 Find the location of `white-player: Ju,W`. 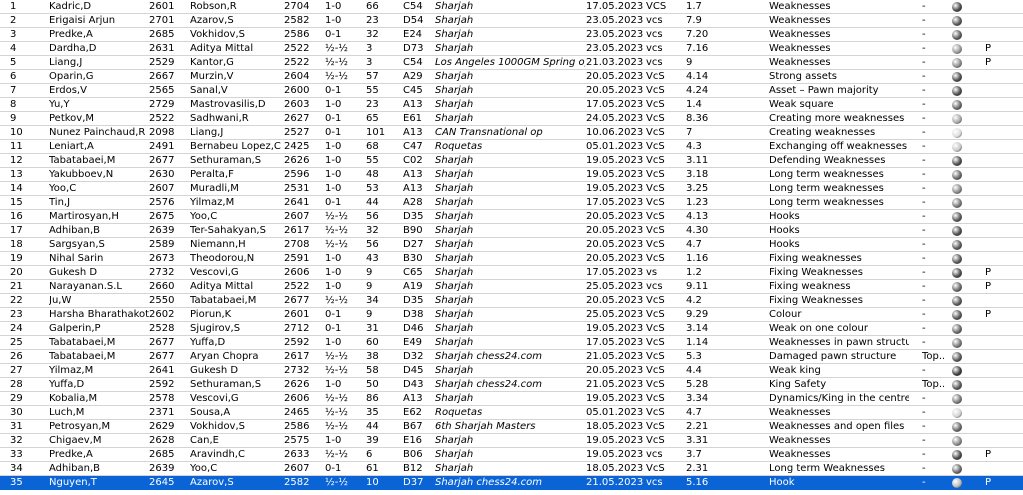

white-player: Ju,W is located at coordinates (60, 300).